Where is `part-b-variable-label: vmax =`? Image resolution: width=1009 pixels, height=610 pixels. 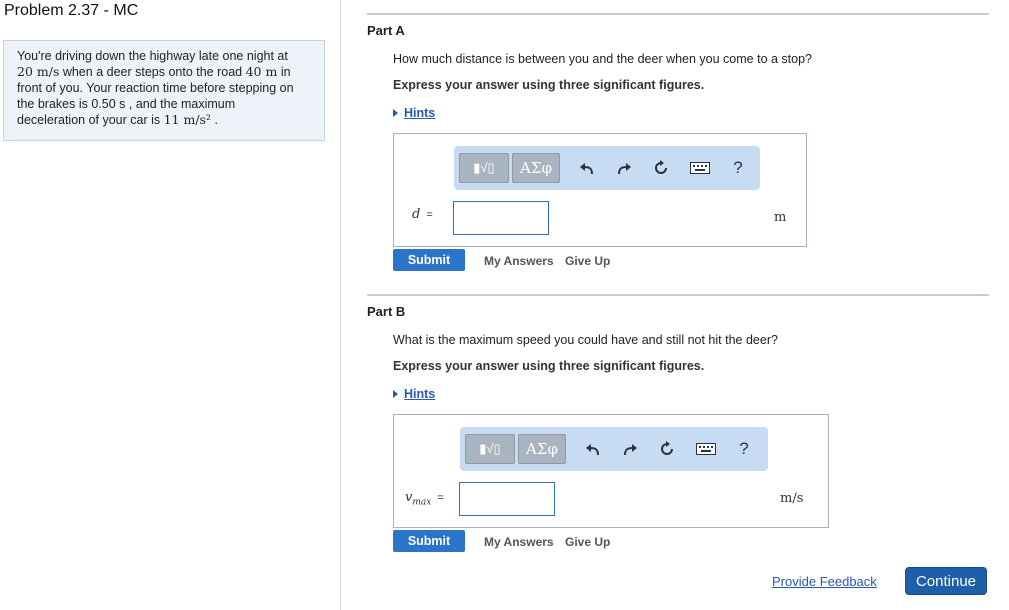 part-b-variable-label: vmax = is located at coordinates (424, 499).